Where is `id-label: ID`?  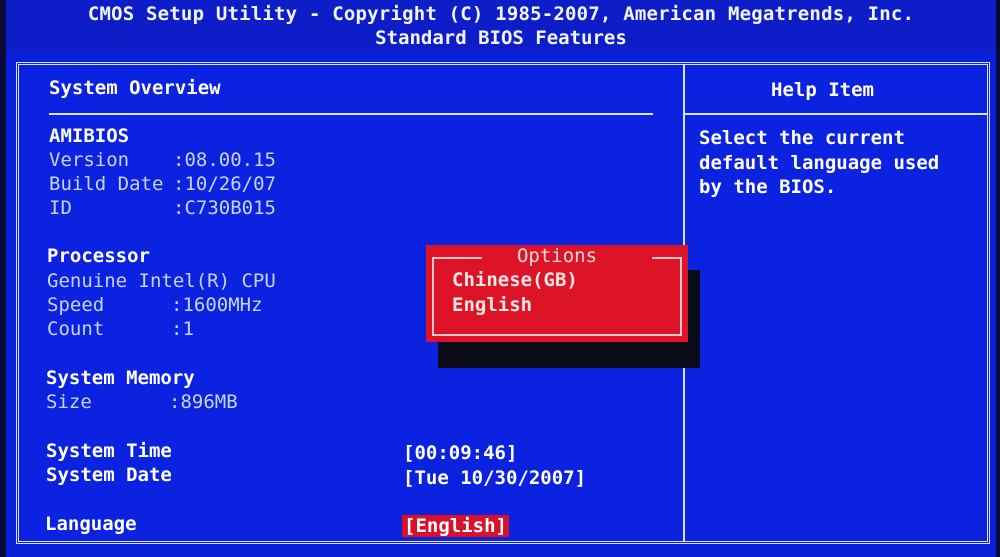
id-label: ID is located at coordinates (112, 208).